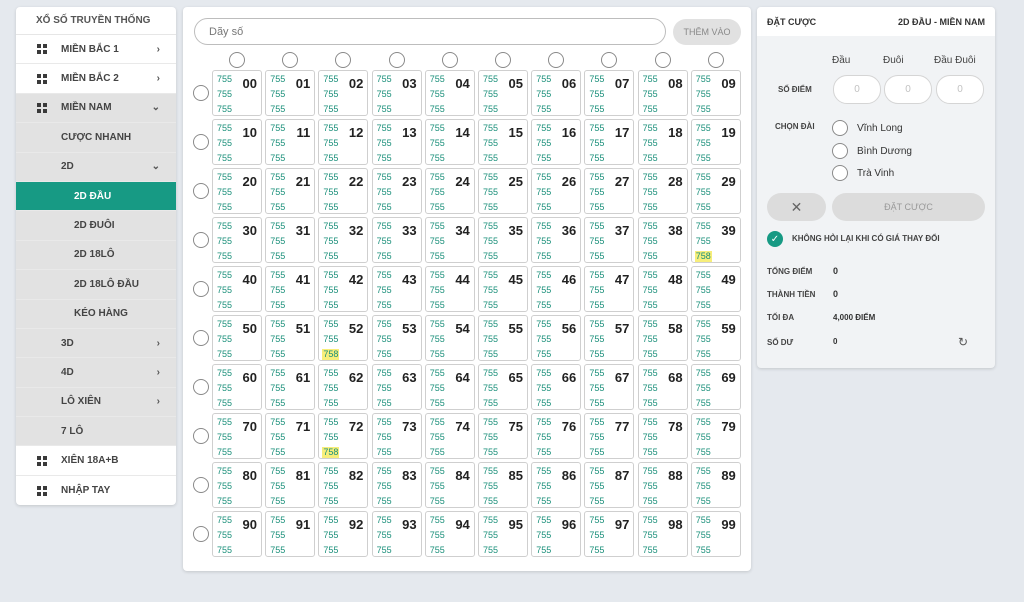 This screenshot has width=1024, height=602. What do you see at coordinates (715, 240) in the screenshot?
I see `number-cell: 755 755 758 39` at bounding box center [715, 240].